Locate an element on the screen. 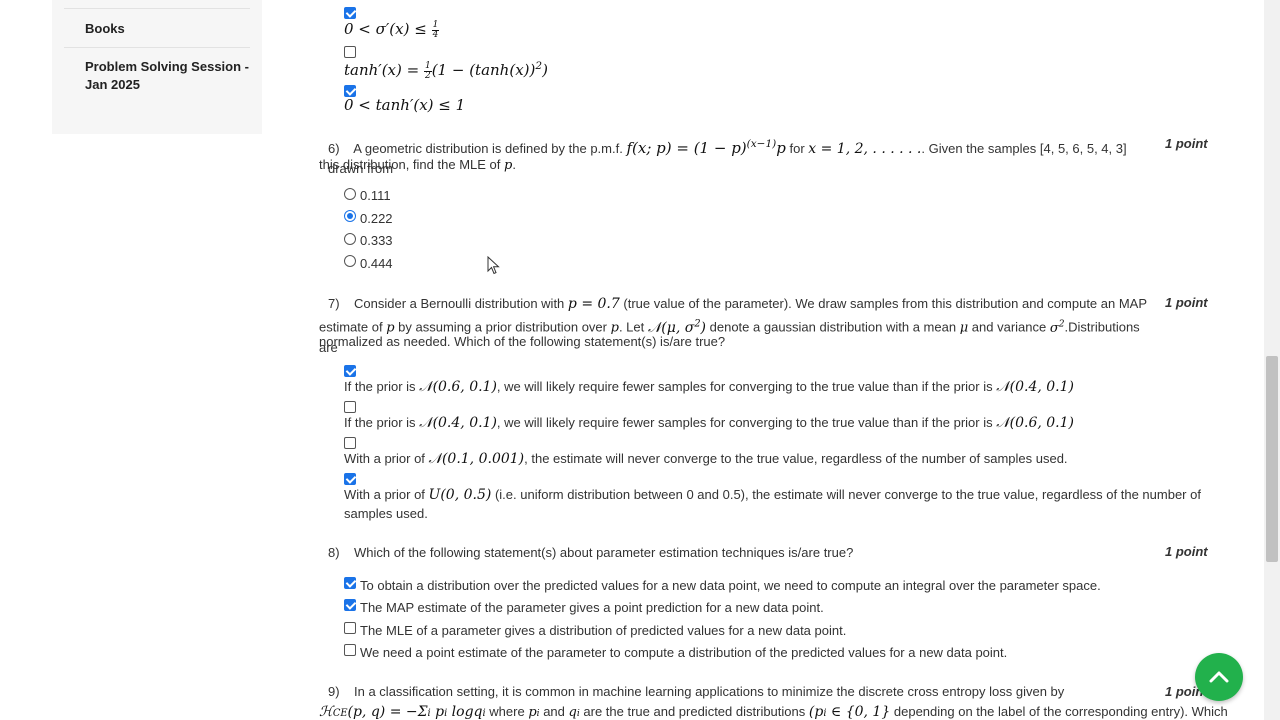 Image resolution: width=1280 pixels, height=720 pixels. chevron-up-icon is located at coordinates (1219, 677).